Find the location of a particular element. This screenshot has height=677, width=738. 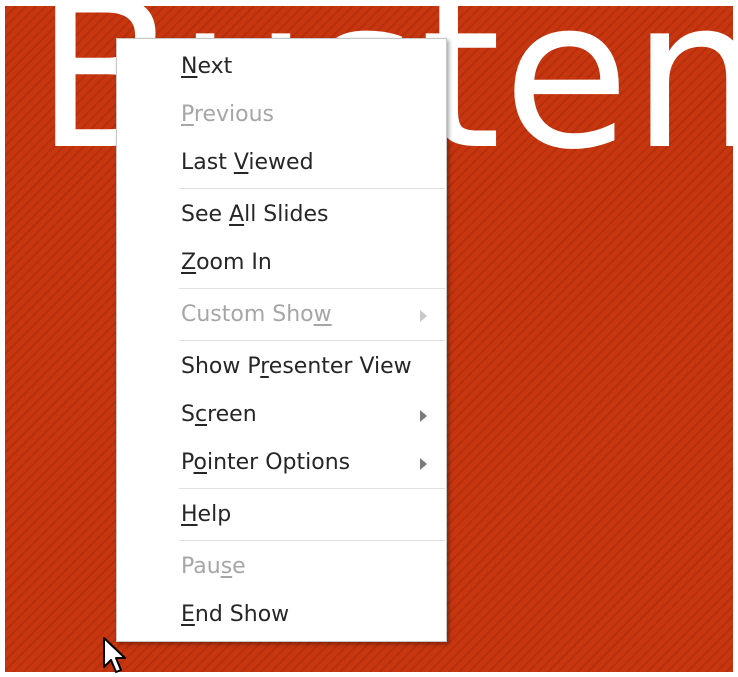

menu-item-label: Screen is located at coordinates (219, 414).